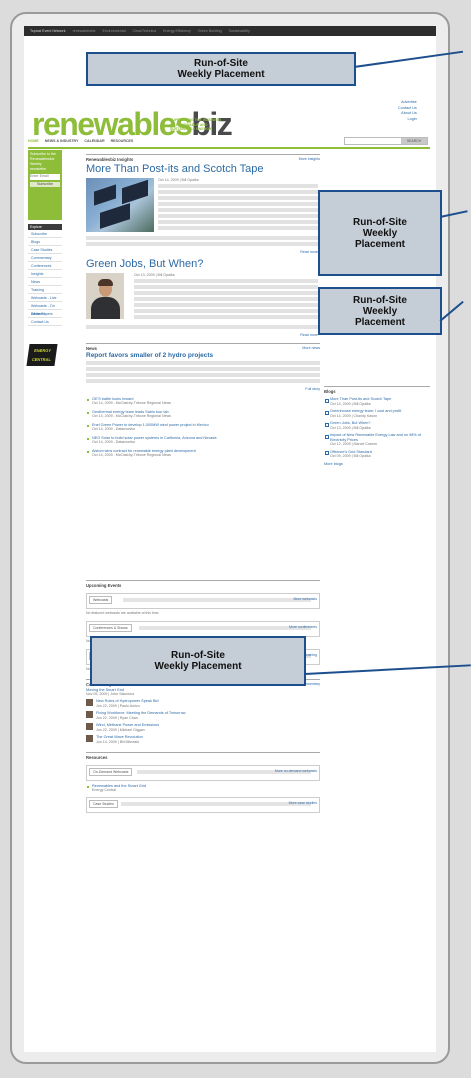 The width and height of the screenshot is (471, 1078). Describe the element at coordinates (48, 31) in the screenshot. I see `topbar-item: Topical Event Network` at that location.